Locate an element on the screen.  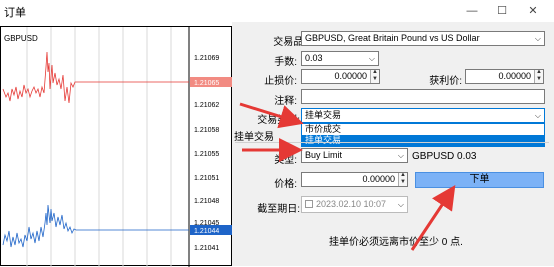
expiry-checkbox is located at coordinates (309, 204).